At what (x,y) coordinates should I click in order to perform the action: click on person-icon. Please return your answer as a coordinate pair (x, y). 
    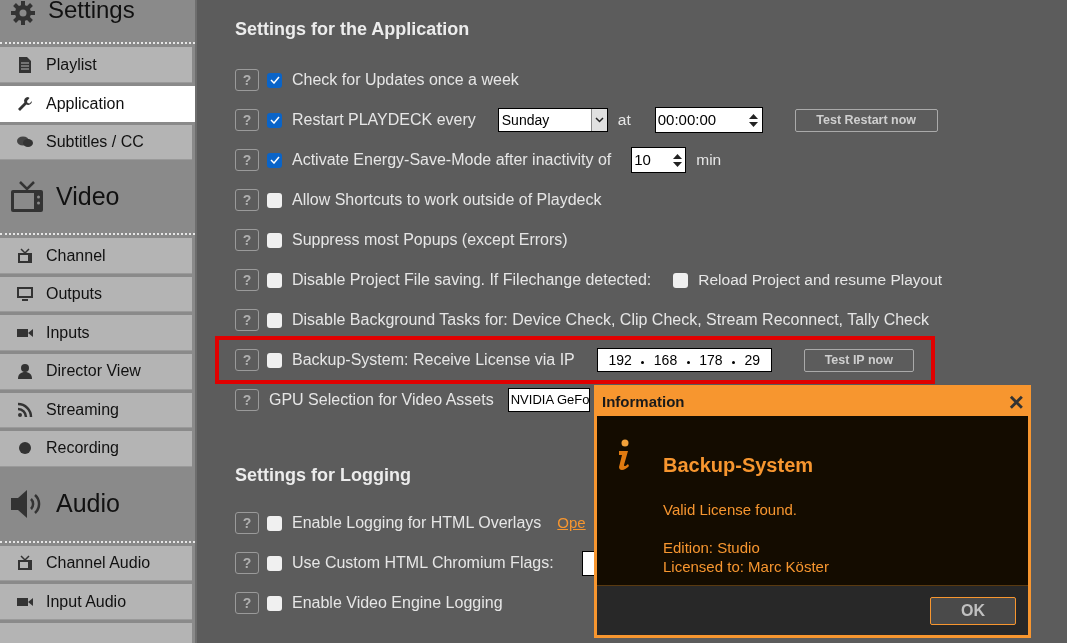
    Looking at the image, I should click on (25, 371).